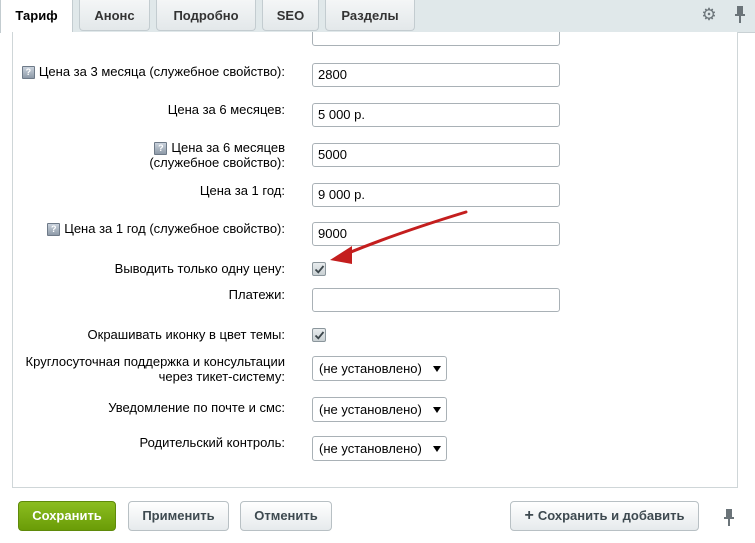 Image resolution: width=755 pixels, height=543 pixels. What do you see at coordinates (379, 448) in the screenshot?
I see `parental-select: (не установлено)` at bounding box center [379, 448].